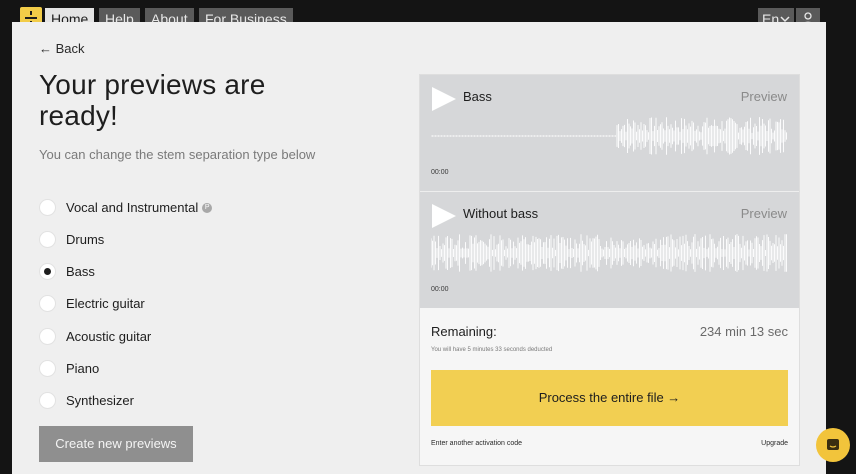  I want to click on option-acoustic-guitar: Acoustic guitar, so click(95, 336).